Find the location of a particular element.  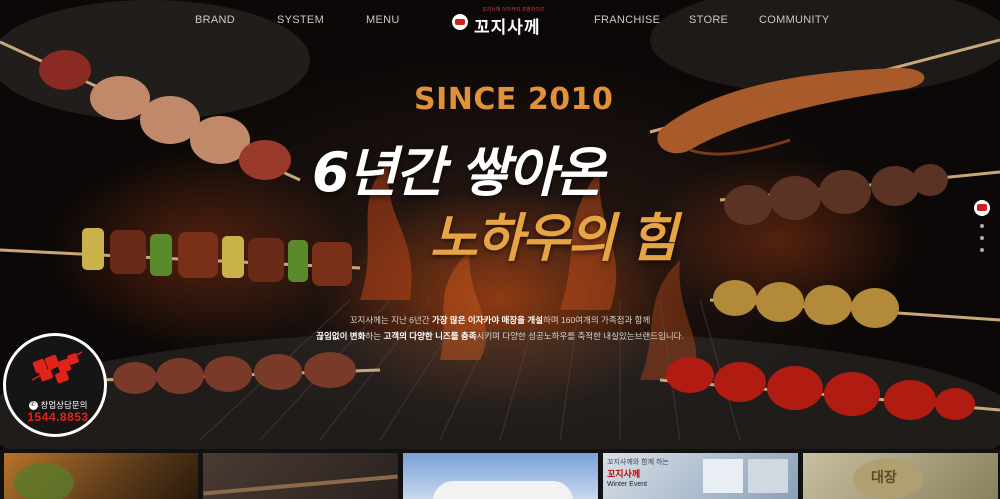

brand-logo: 꼬지사께 이자카야 프랜차이즈 꼬지사께 is located at coordinates (502, 22).